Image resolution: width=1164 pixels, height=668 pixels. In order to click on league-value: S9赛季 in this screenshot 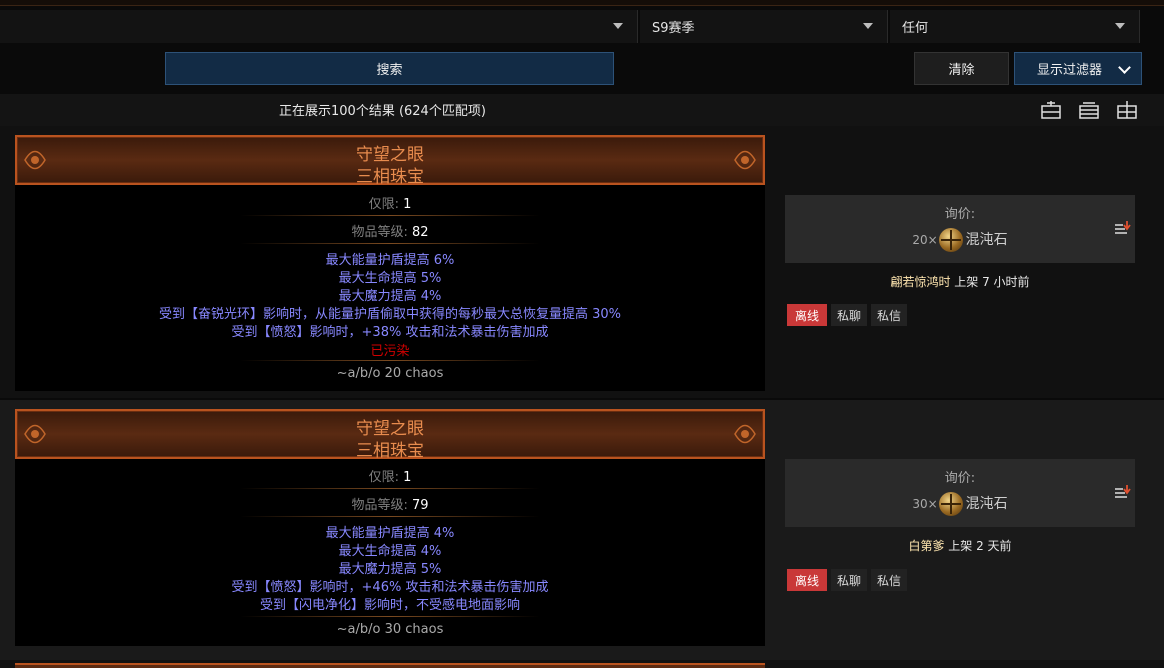, I will do `click(673, 28)`.